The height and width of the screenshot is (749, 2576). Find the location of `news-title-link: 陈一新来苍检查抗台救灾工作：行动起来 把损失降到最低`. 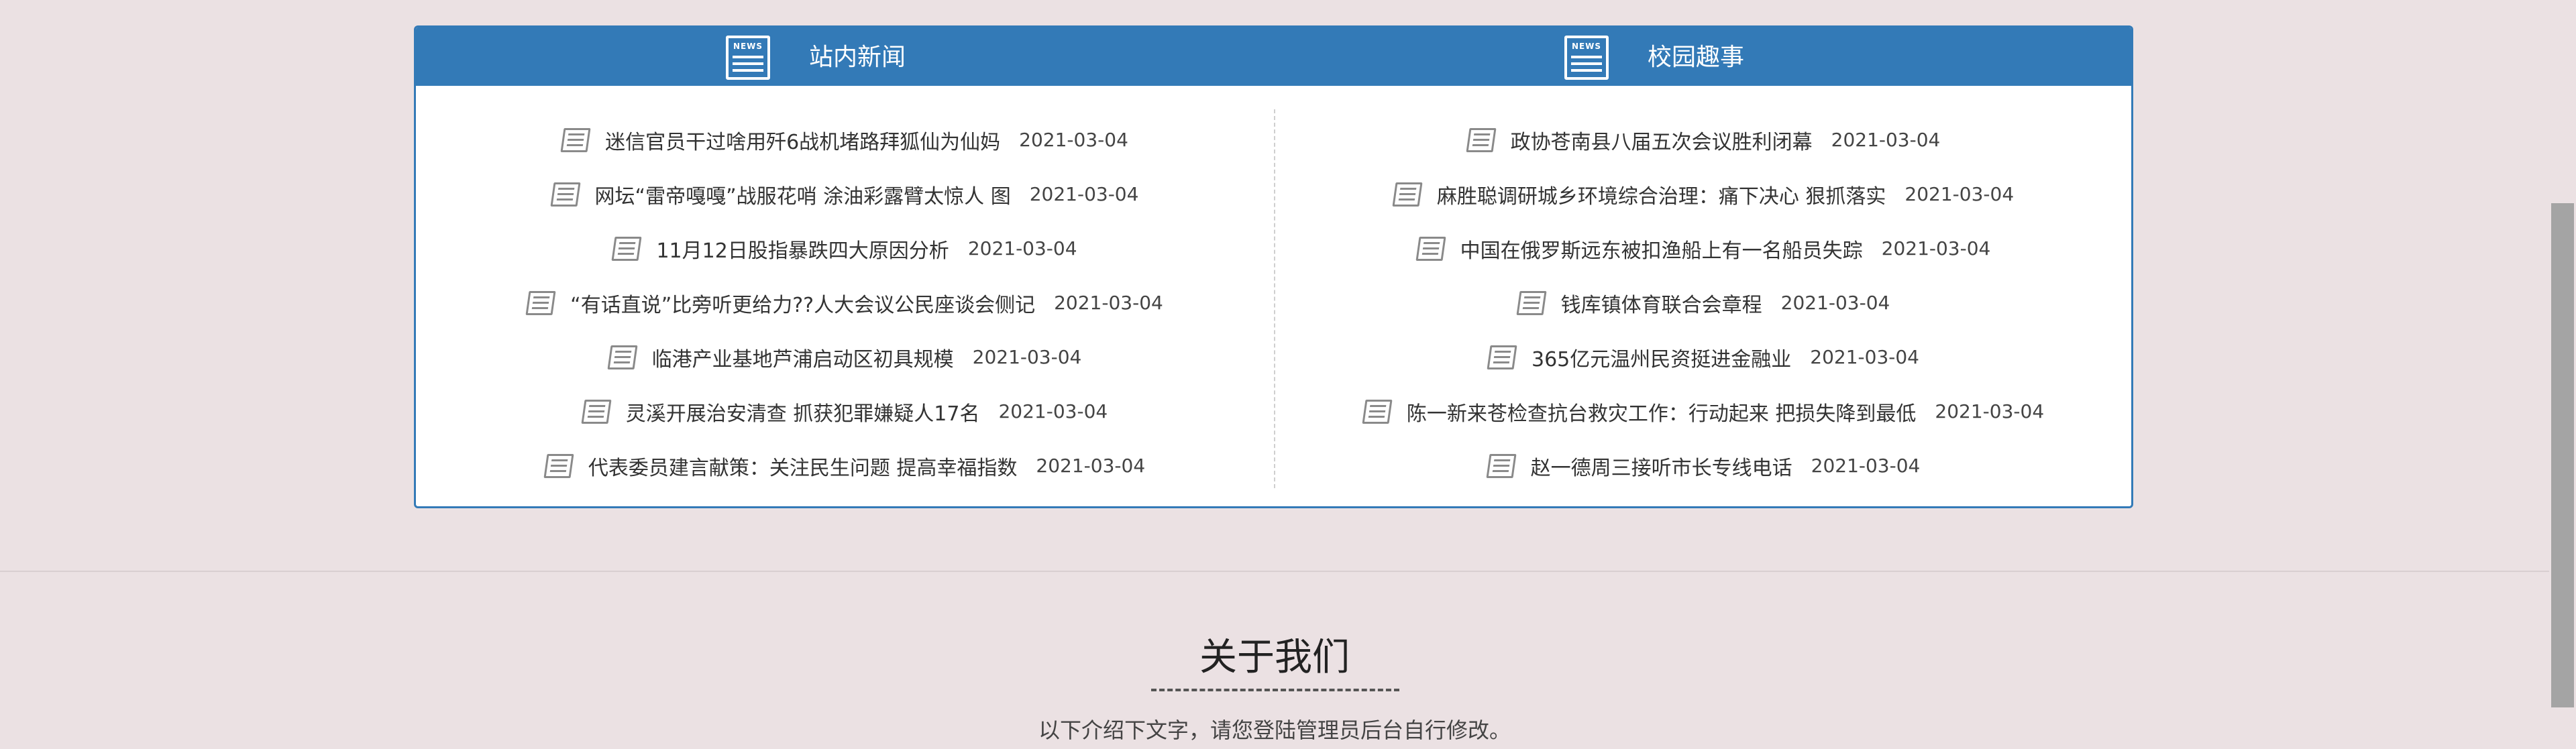

news-title-link: 陈一新来苍检查抗台救灾工作：行动起来 把损失降到最低 is located at coordinates (1662, 411).